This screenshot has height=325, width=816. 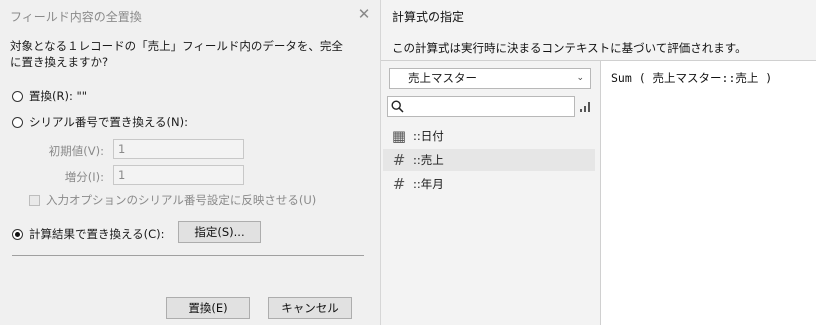 What do you see at coordinates (176, 54) in the screenshot?
I see `dialog-description: 対象となる１レコードの「売上」フィールド内のデータを、完全に置き換えますか?` at bounding box center [176, 54].